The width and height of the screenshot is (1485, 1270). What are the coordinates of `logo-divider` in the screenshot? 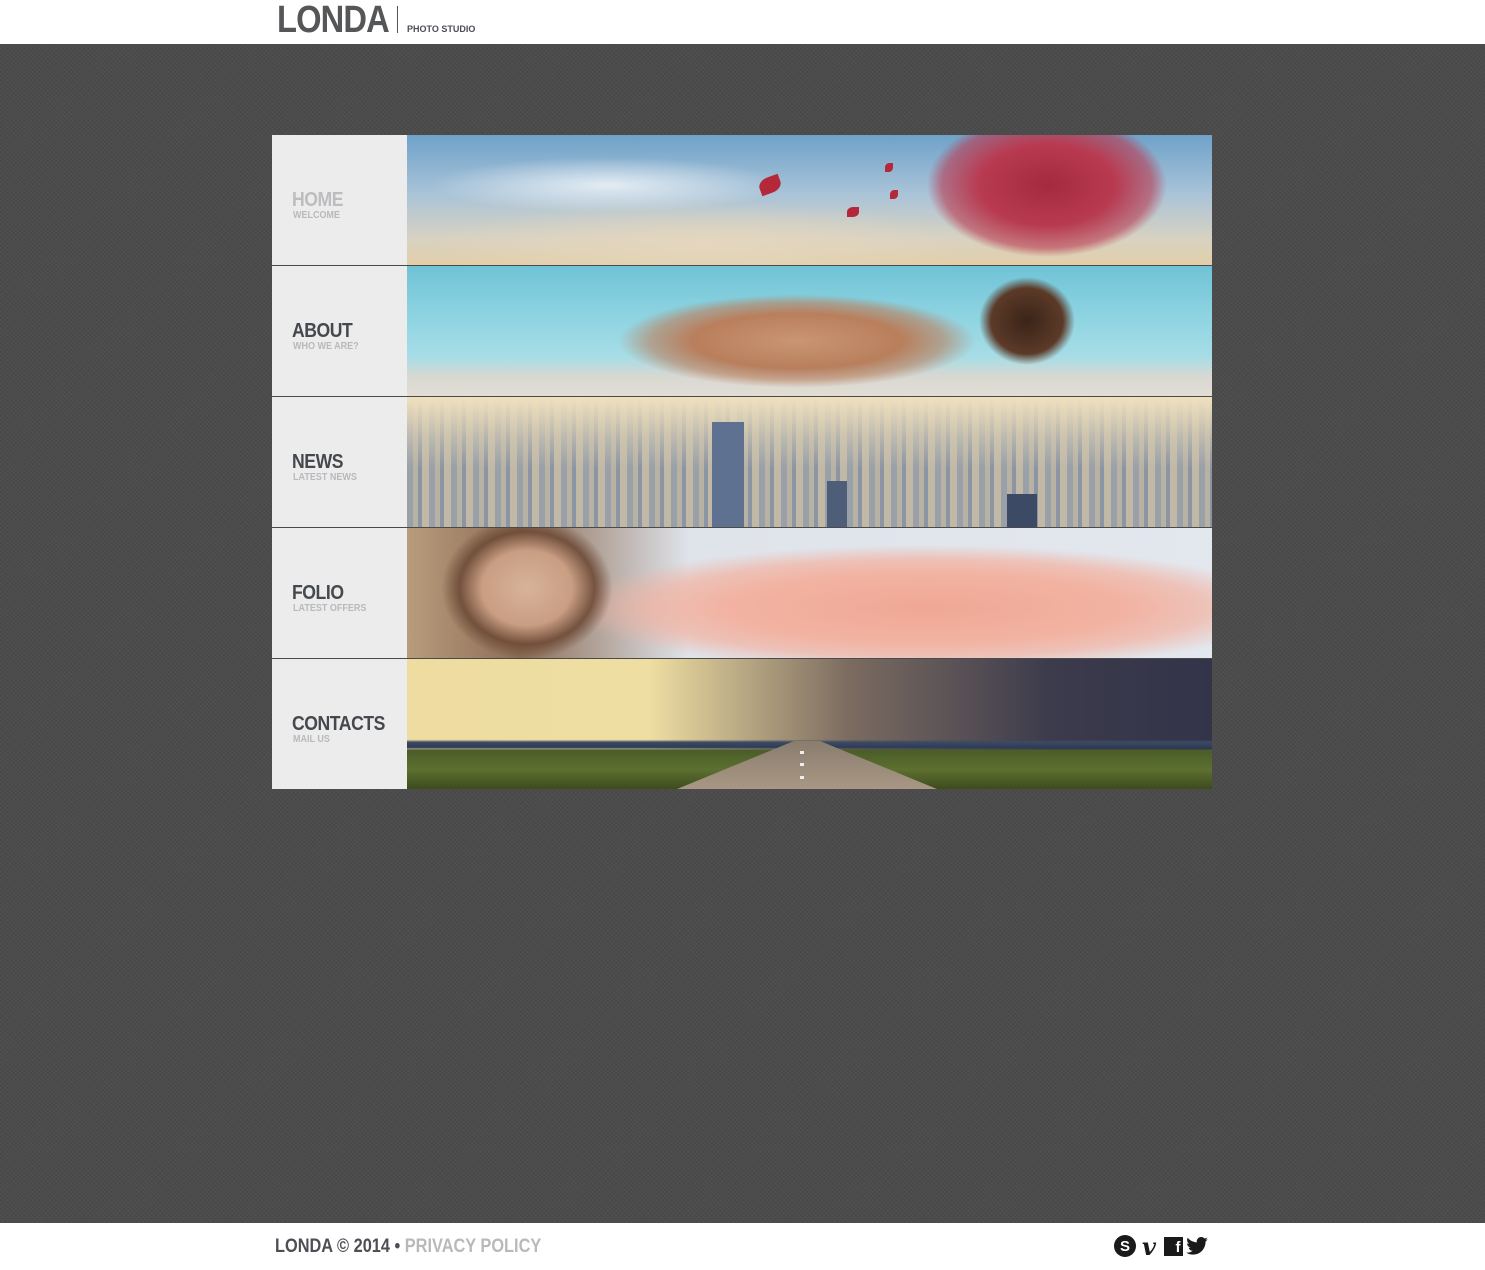 It's located at (397, 19).